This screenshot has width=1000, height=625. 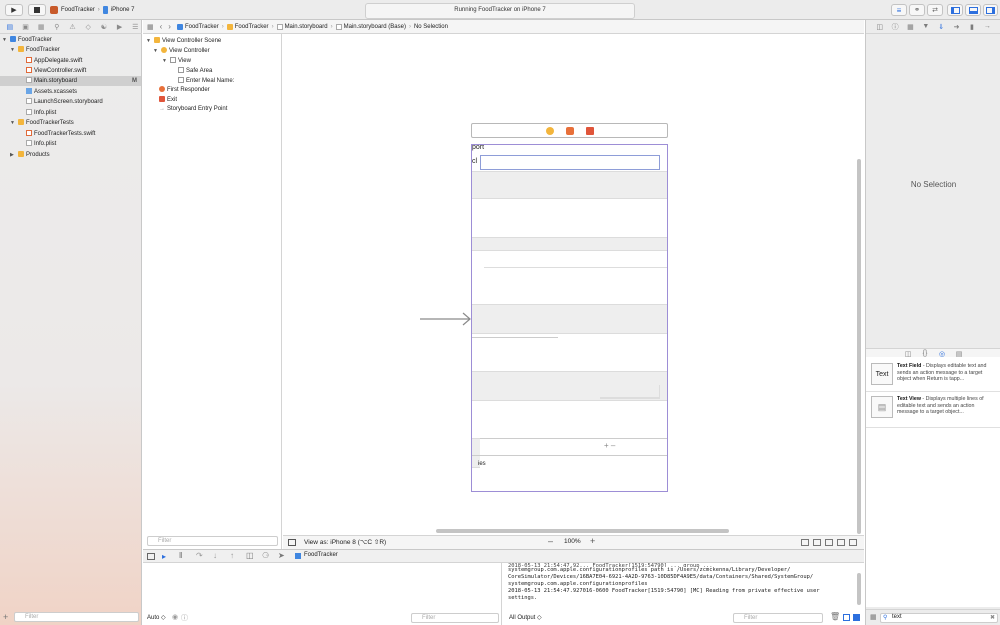 What do you see at coordinates (180, 555) in the screenshot?
I see `pause-icon: ‖` at bounding box center [180, 555].